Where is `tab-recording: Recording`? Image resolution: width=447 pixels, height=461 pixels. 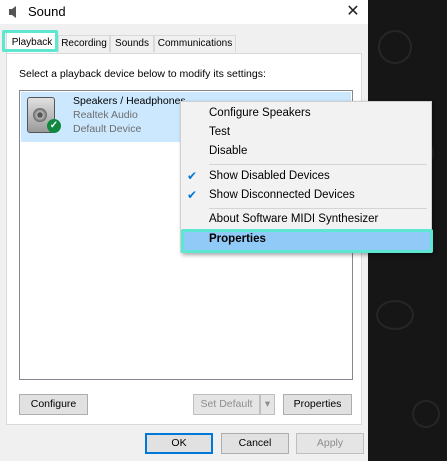
tab-recording: Recording is located at coordinates (84, 43).